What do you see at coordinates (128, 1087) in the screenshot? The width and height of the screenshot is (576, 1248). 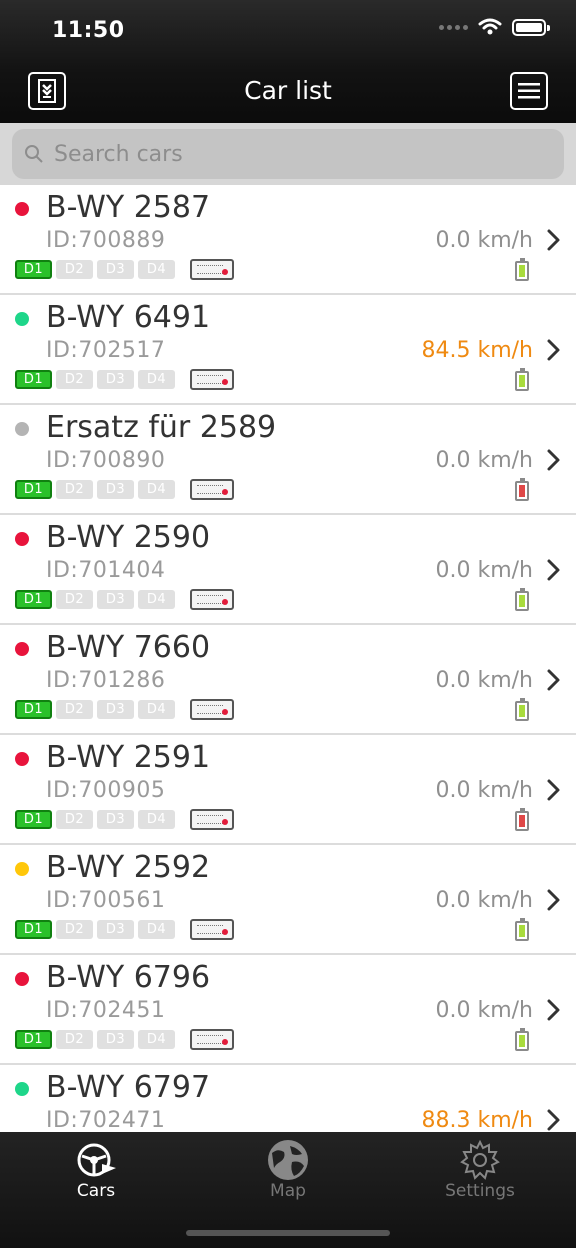 I see `car-name: B-WY 6797` at bounding box center [128, 1087].